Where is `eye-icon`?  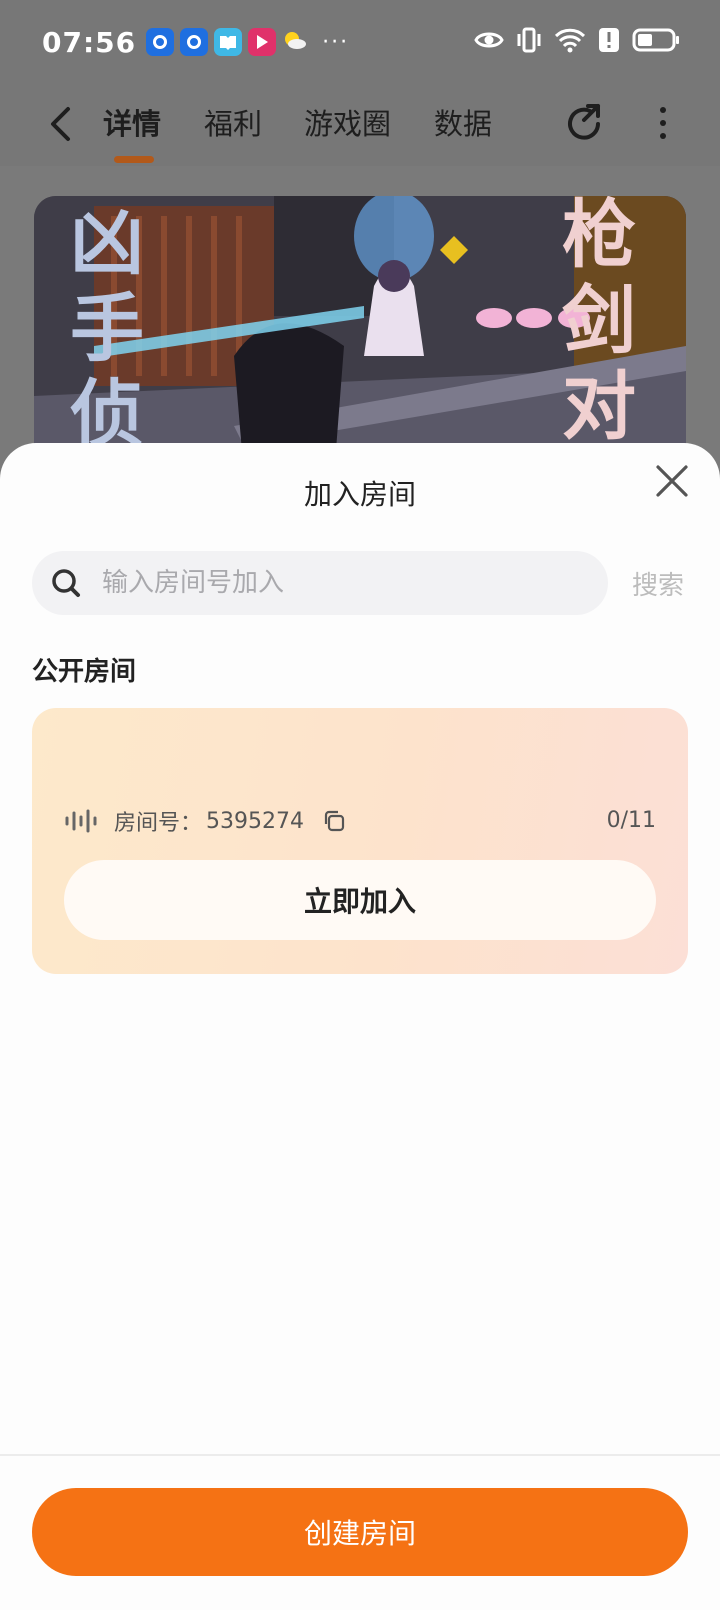 eye-icon is located at coordinates (489, 42).